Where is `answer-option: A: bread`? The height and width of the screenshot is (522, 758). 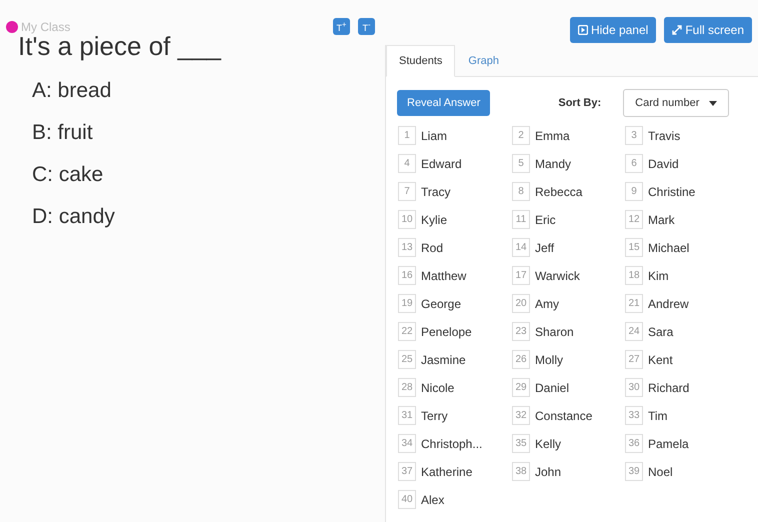 answer-option: A: bread is located at coordinates (208, 91).